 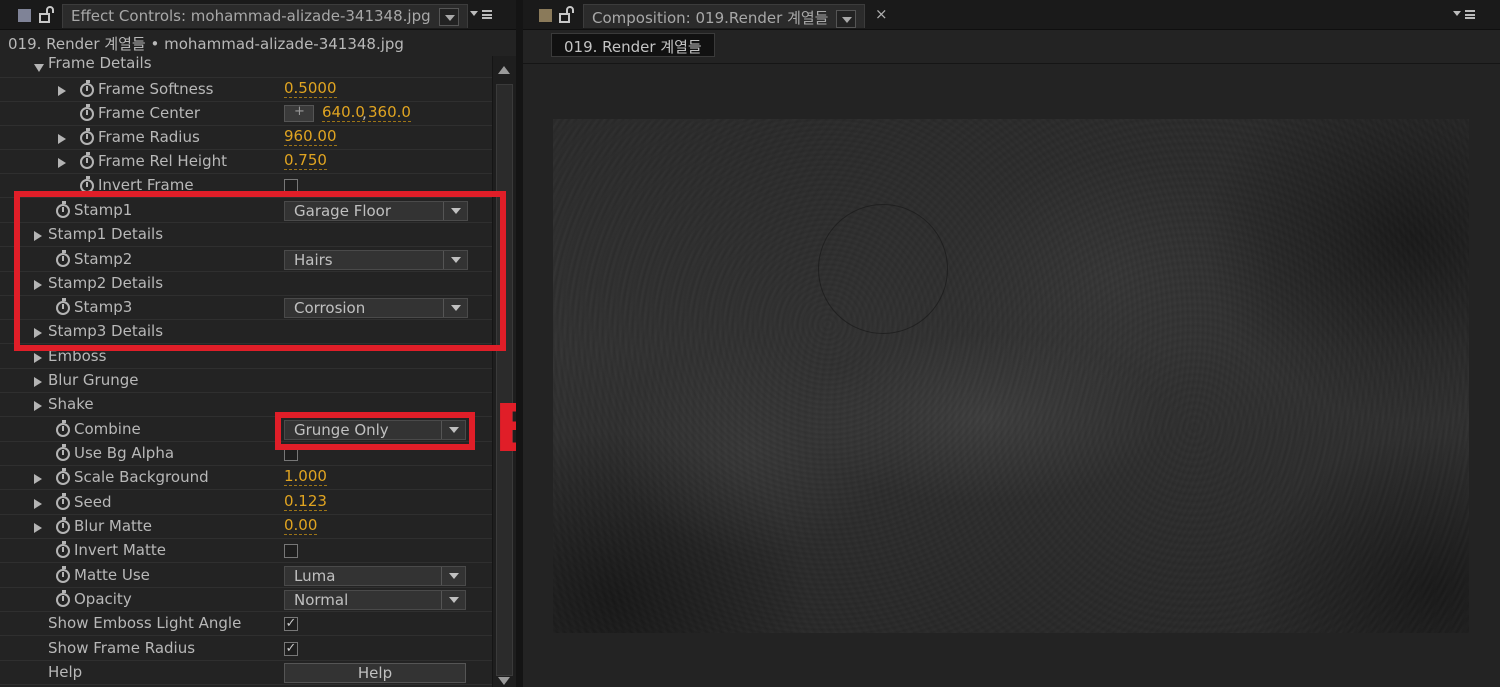 I want to click on prop-label: Frame Center, so click(x=149, y=113).